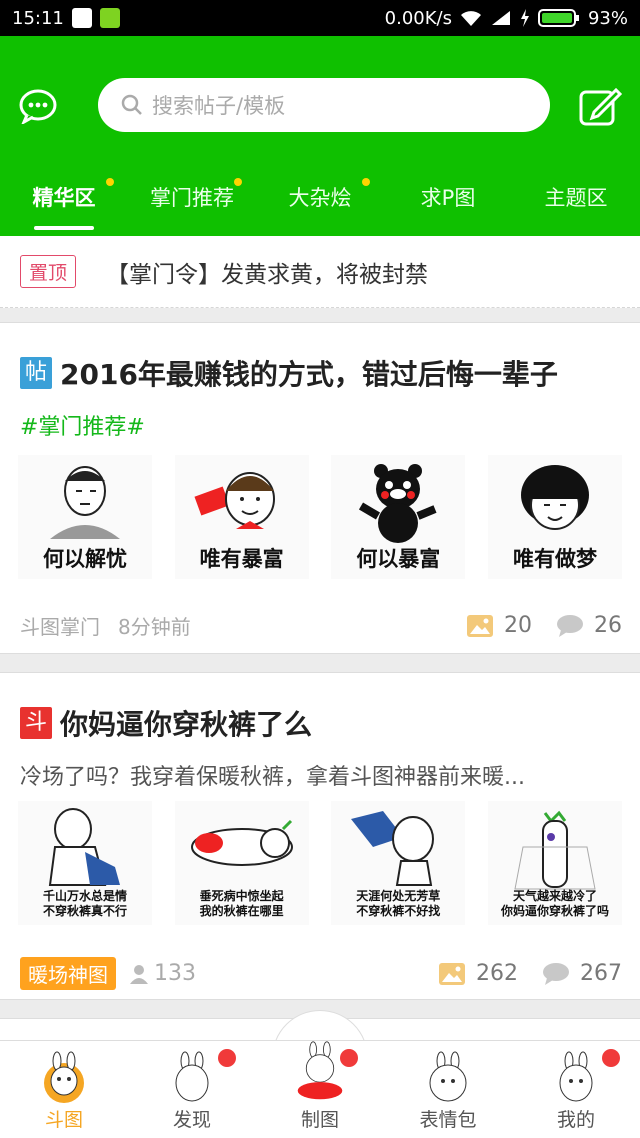 The height and width of the screenshot is (1138, 640). I want to click on post-title: 斗 你妈逼你穿秋裤了么, so click(166, 723).